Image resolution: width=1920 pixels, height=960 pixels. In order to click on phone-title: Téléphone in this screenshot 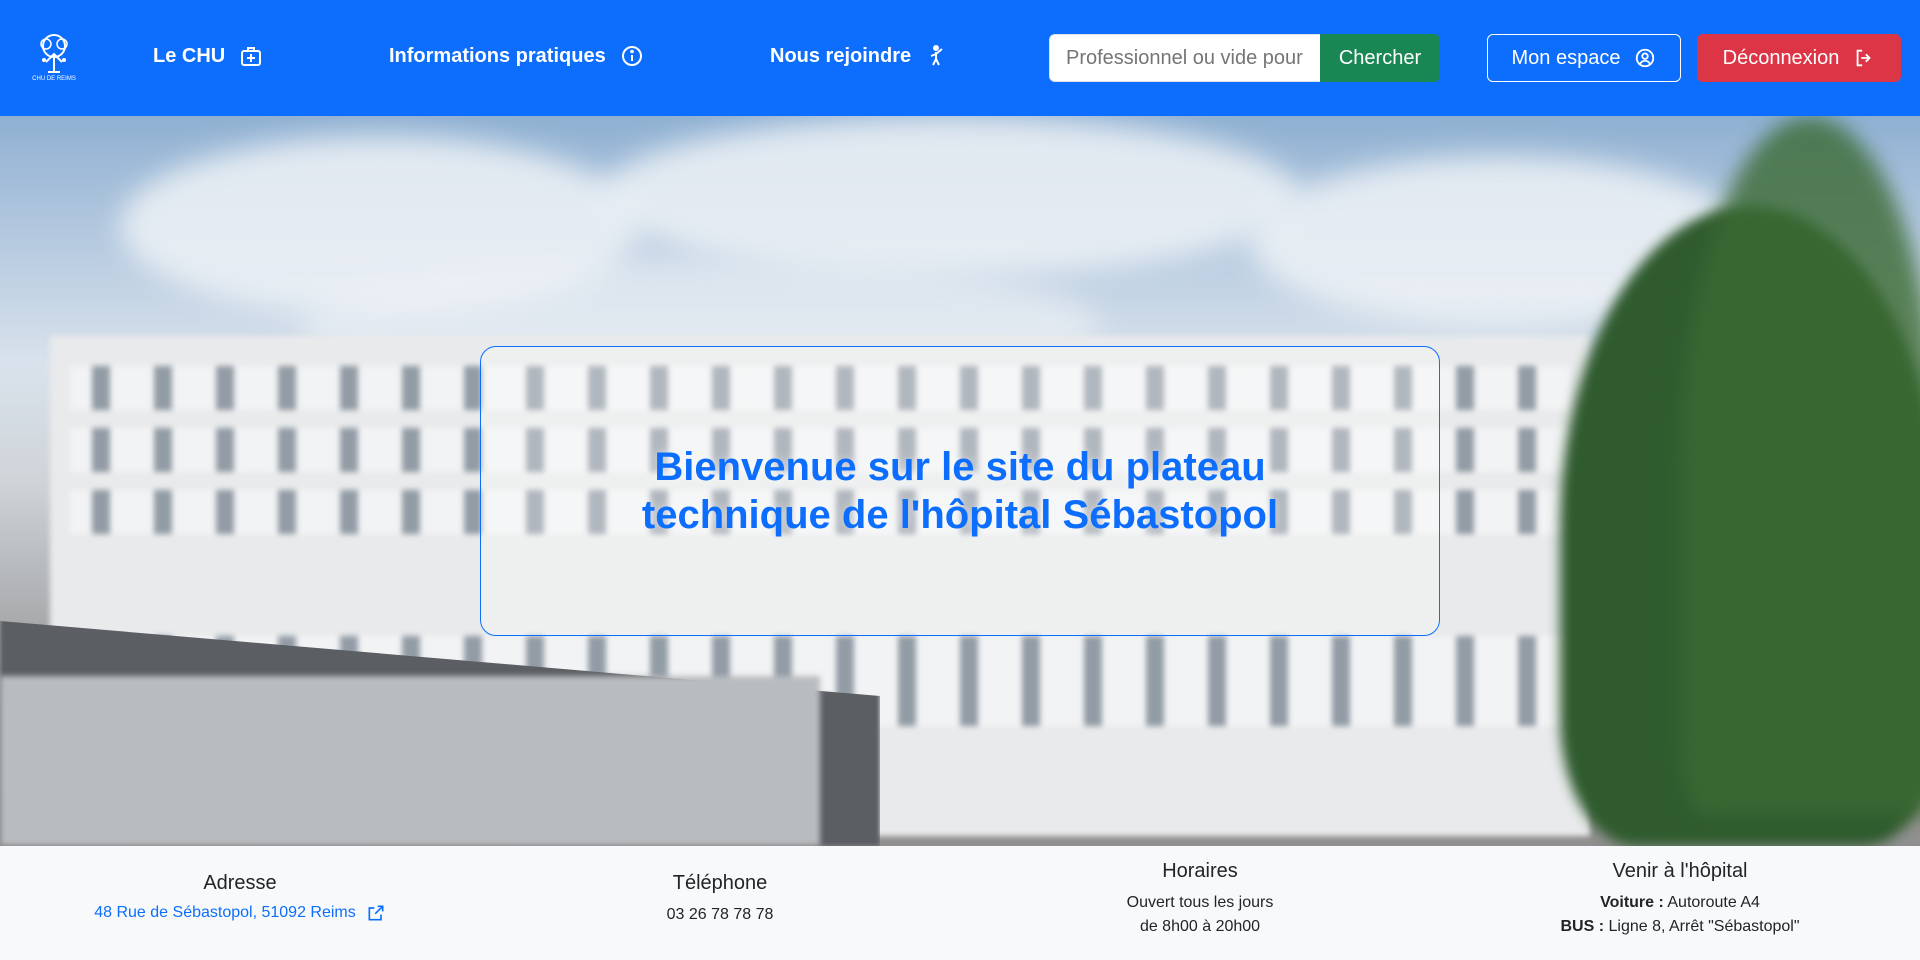, I will do `click(720, 883)`.